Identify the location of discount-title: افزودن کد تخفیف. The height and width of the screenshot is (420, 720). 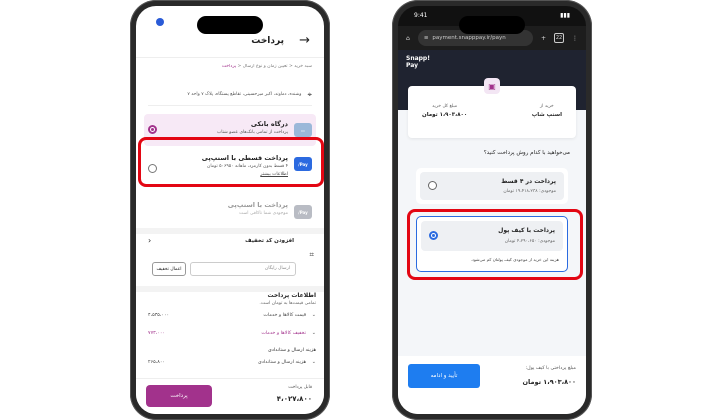
(269, 241).